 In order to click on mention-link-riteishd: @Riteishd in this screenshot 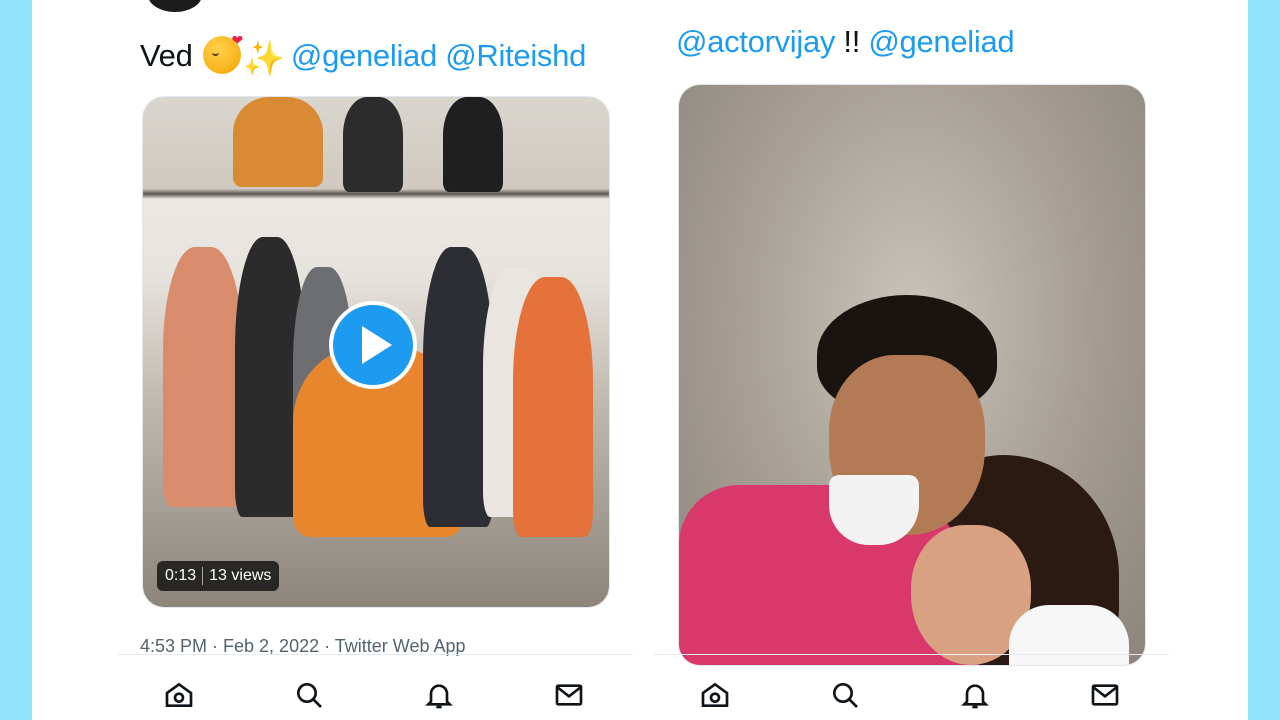, I will do `click(515, 55)`.